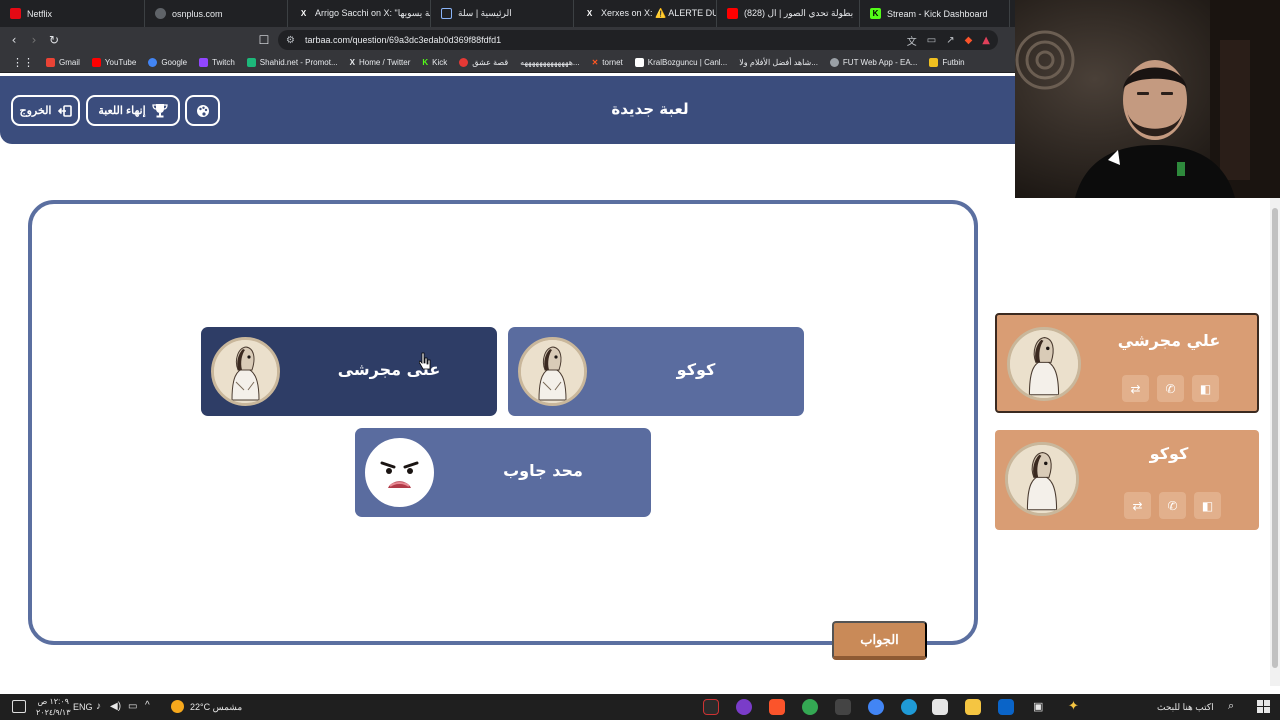  I want to click on tab-kick-dashboard: K Stream - Kick Dashboard, so click(935, 13).